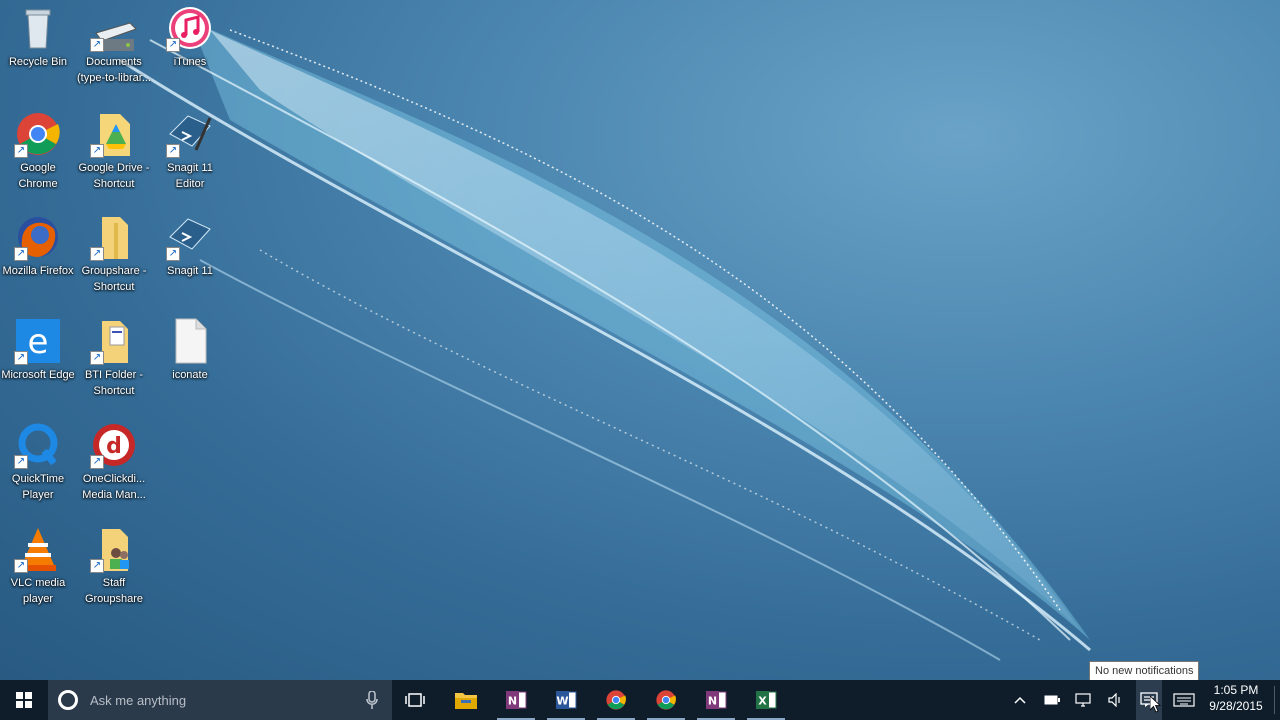 This screenshot has width=1280, height=720. What do you see at coordinates (372, 700) in the screenshot?
I see `microphone-icon` at bounding box center [372, 700].